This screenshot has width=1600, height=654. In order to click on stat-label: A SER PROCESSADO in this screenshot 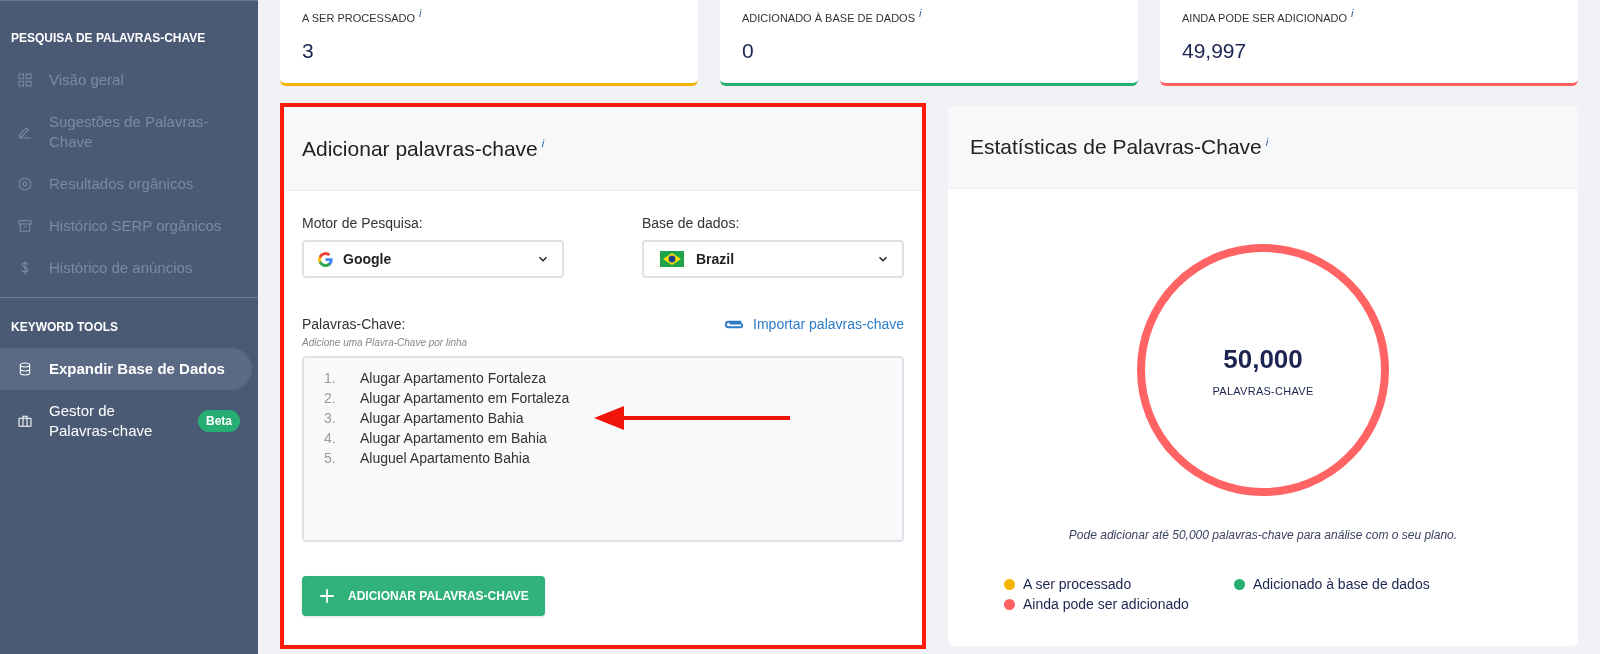, I will do `click(359, 18)`.